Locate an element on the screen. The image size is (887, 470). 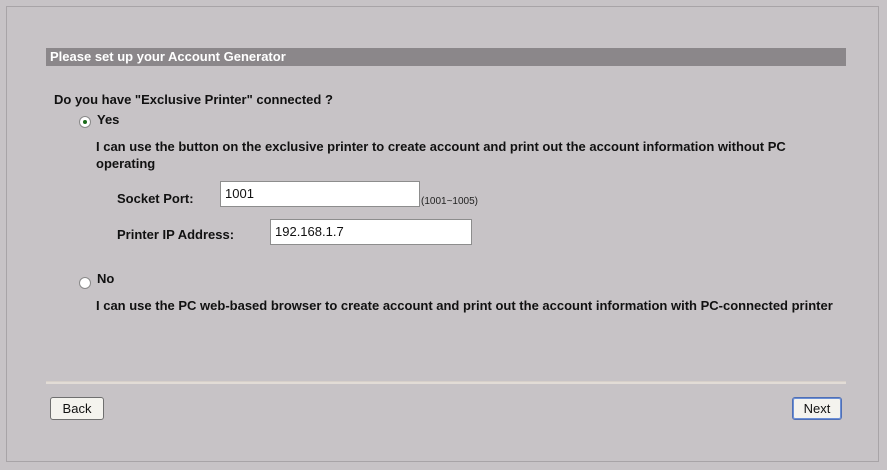
radio-yes is located at coordinates (85, 122).